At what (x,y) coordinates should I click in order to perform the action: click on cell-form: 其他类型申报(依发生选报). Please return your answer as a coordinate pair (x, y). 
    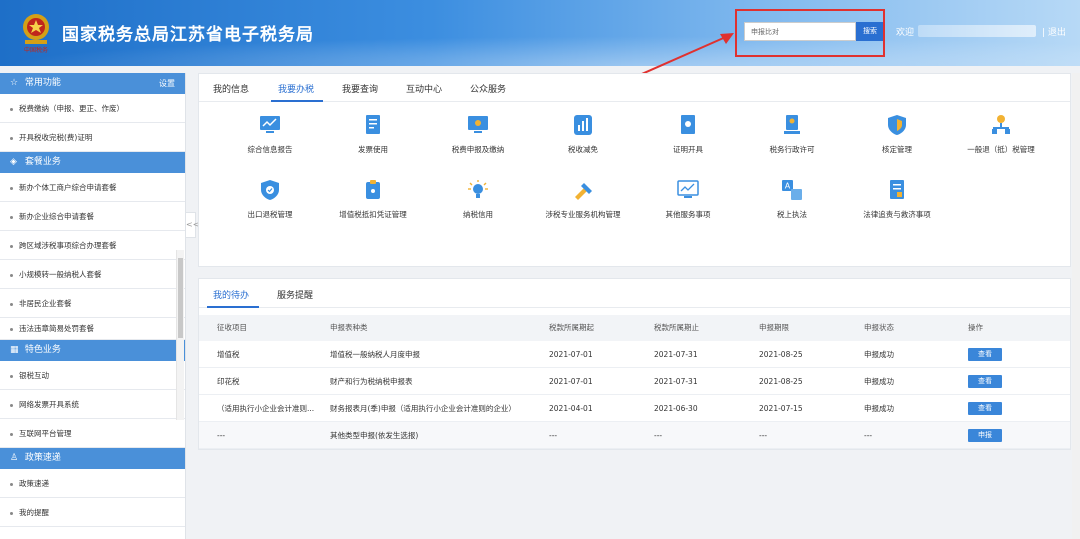
    Looking at the image, I should click on (374, 435).